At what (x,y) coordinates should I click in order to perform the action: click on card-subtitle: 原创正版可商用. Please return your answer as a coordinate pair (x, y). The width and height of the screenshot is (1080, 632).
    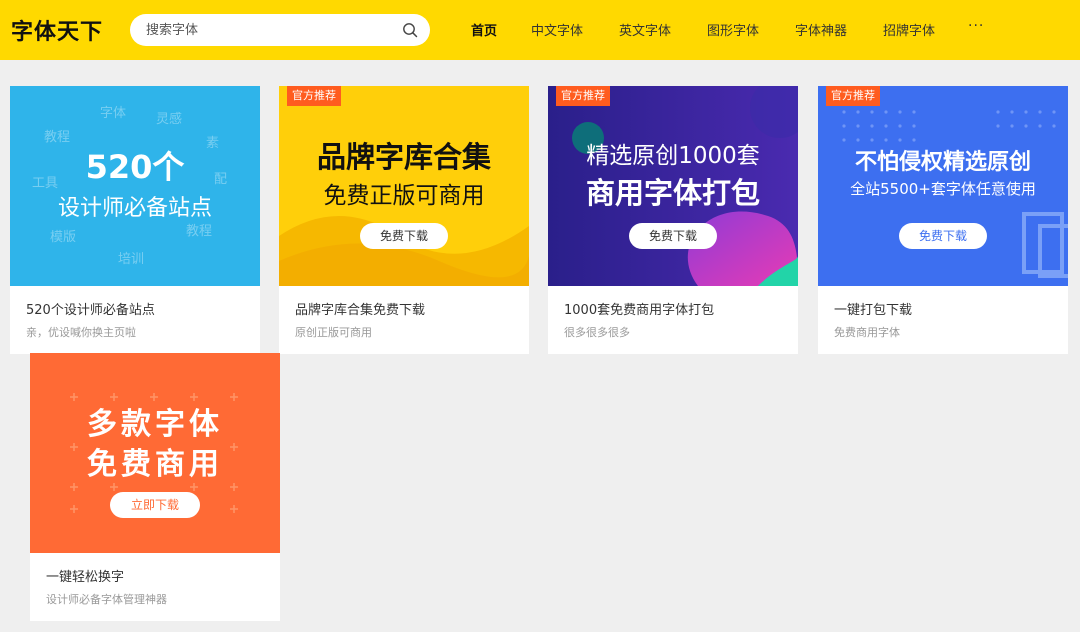
    Looking at the image, I should click on (333, 332).